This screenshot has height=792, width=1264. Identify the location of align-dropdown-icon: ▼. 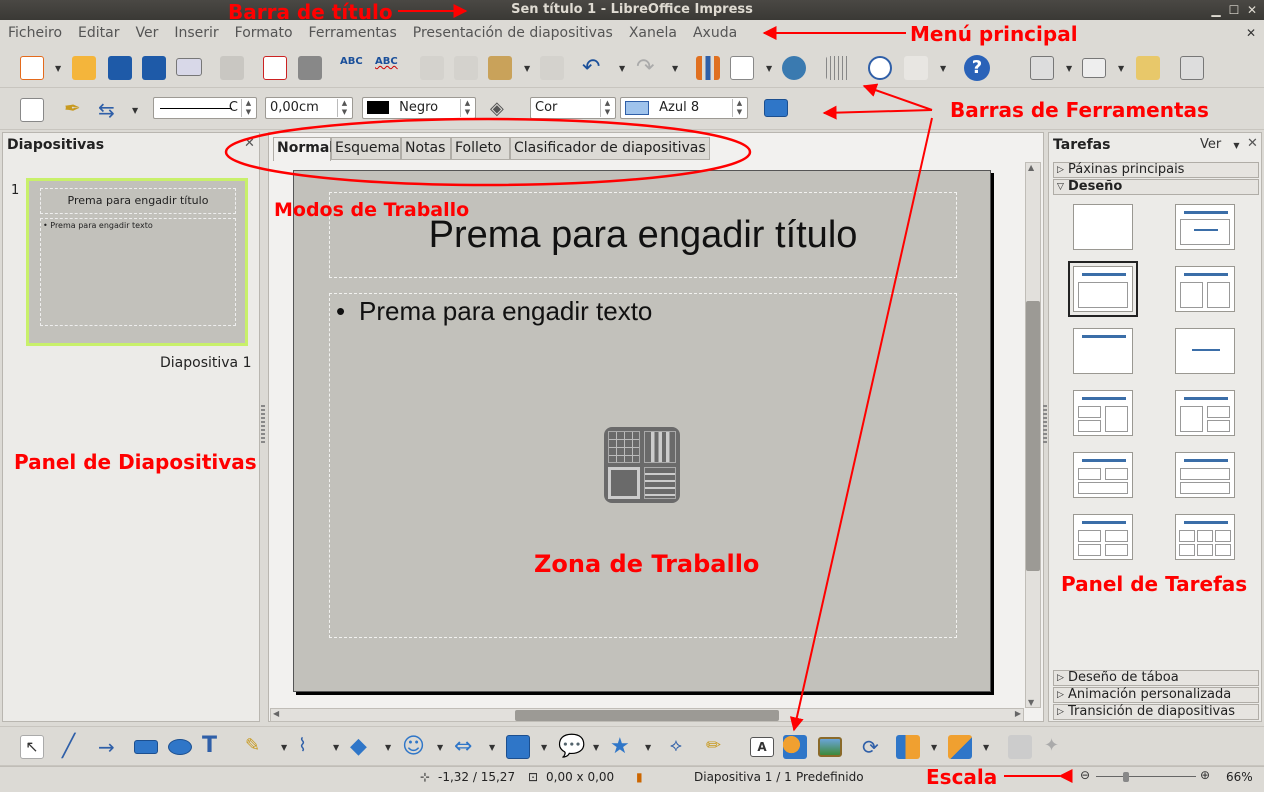
(934, 747).